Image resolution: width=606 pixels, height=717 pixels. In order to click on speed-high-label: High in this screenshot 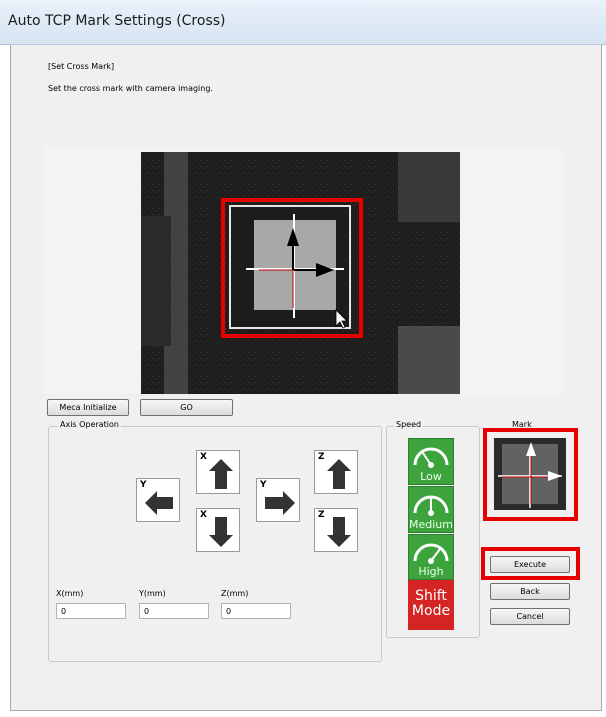, I will do `click(431, 571)`.